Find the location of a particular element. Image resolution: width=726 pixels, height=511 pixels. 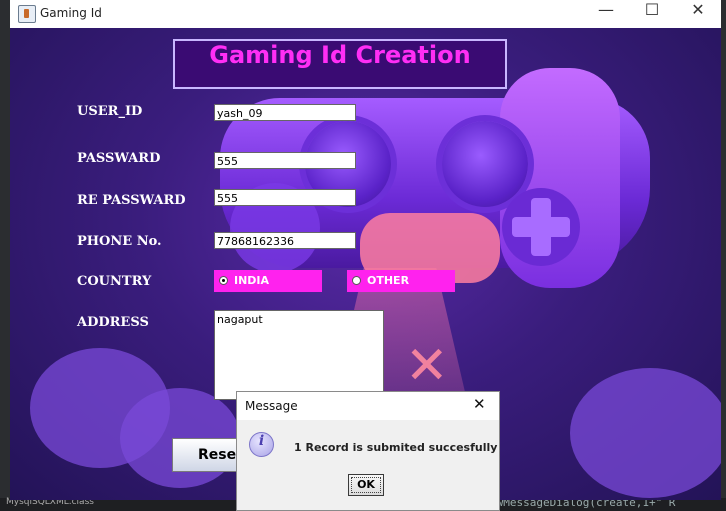

country-radio-other: OTHER is located at coordinates (401, 281).